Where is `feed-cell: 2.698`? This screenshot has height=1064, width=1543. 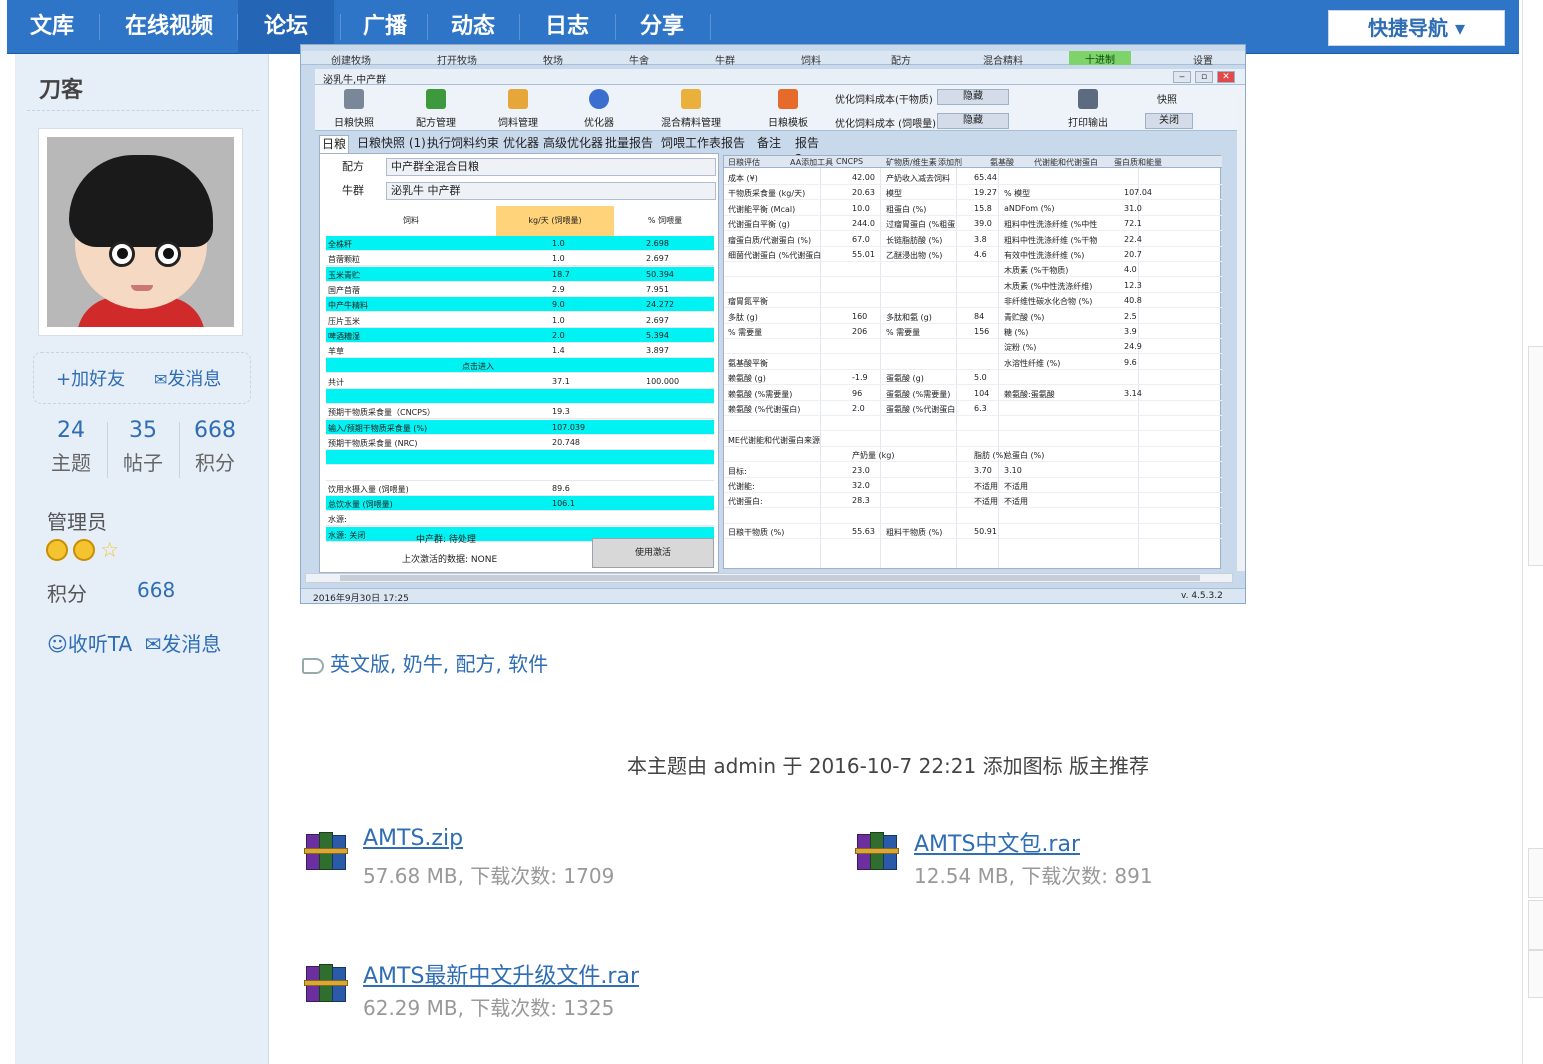
feed-cell: 2.698 is located at coordinates (657, 243).